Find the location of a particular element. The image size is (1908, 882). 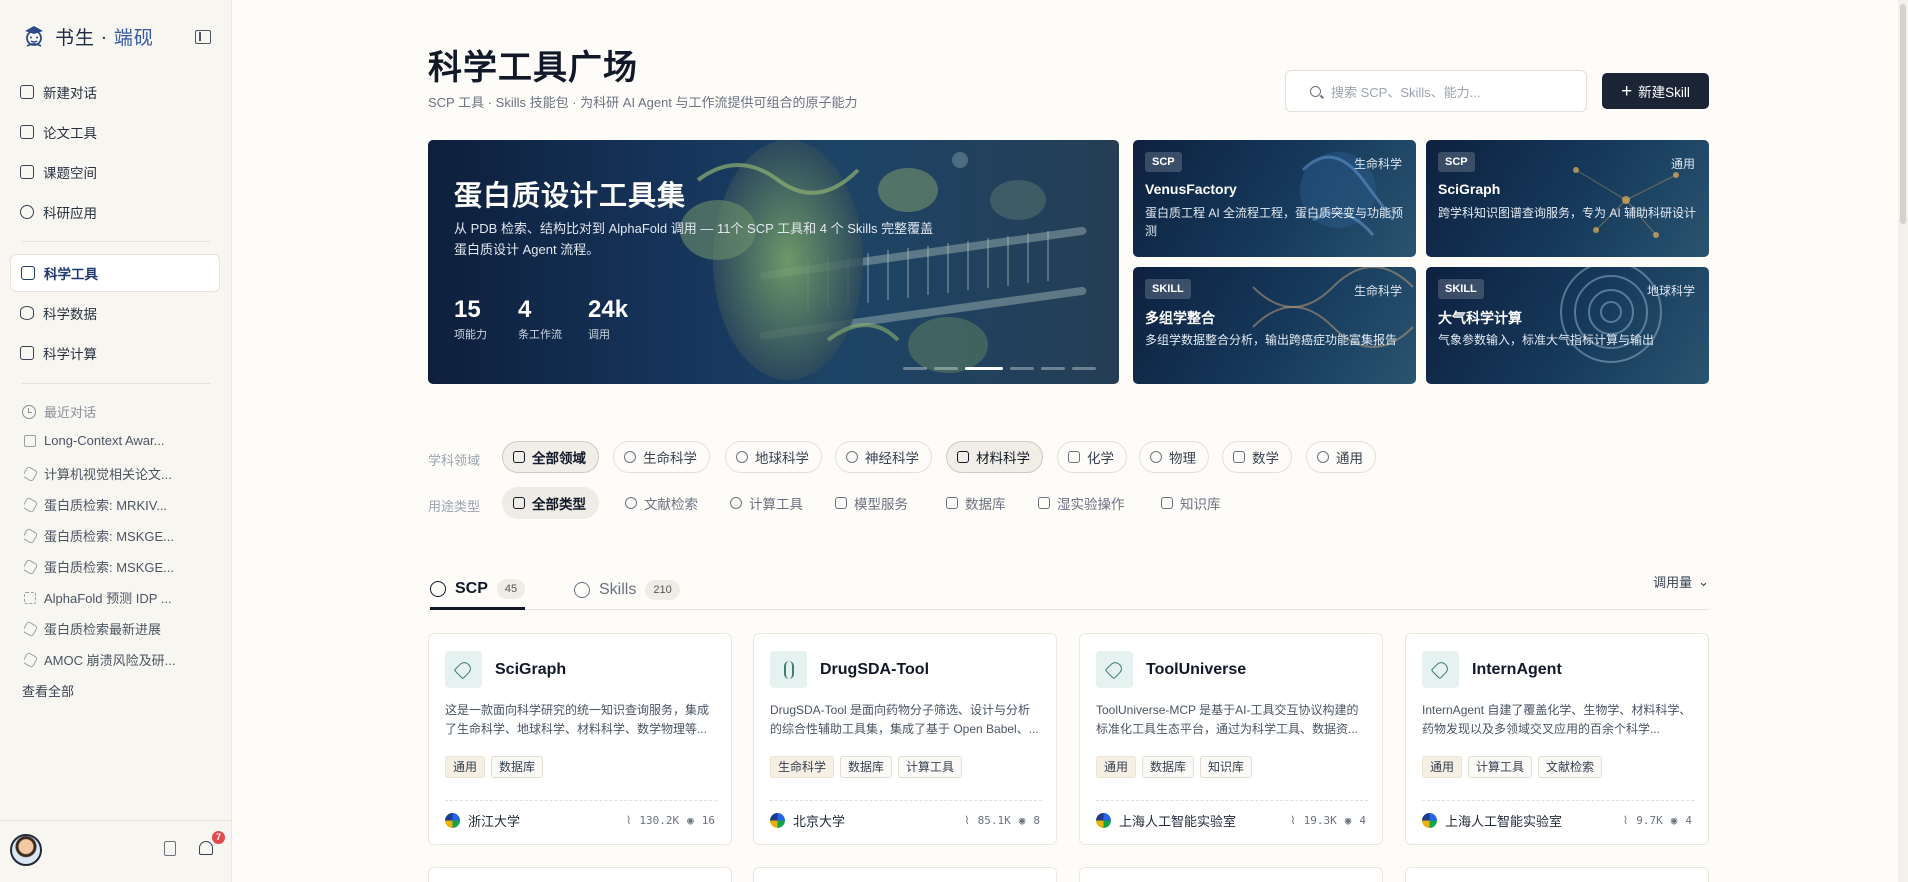

tab-label: Skills is located at coordinates (618, 589).